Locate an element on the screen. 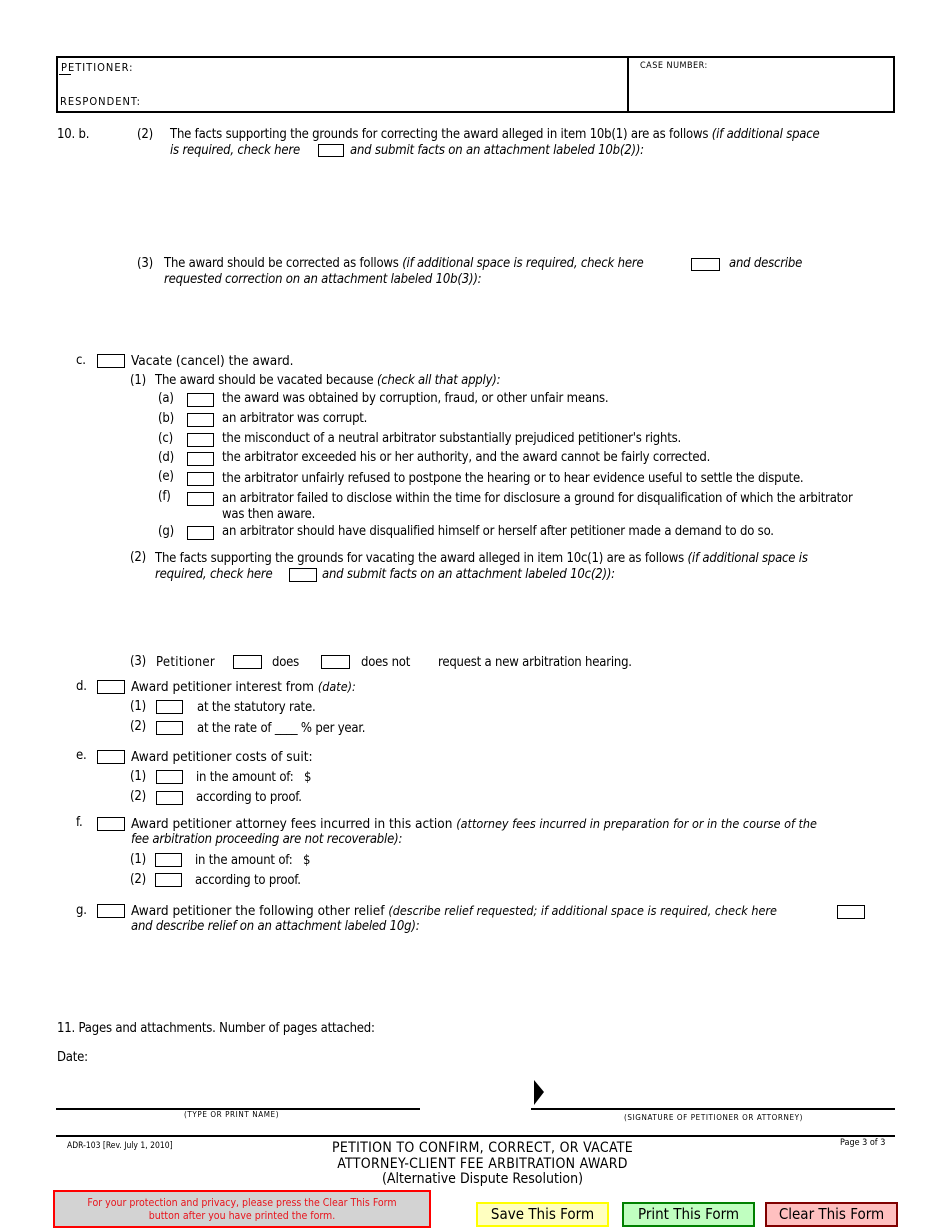 The image size is (950, 1230). rate-label: at the rate of ____ % per year. is located at coordinates (281, 728).